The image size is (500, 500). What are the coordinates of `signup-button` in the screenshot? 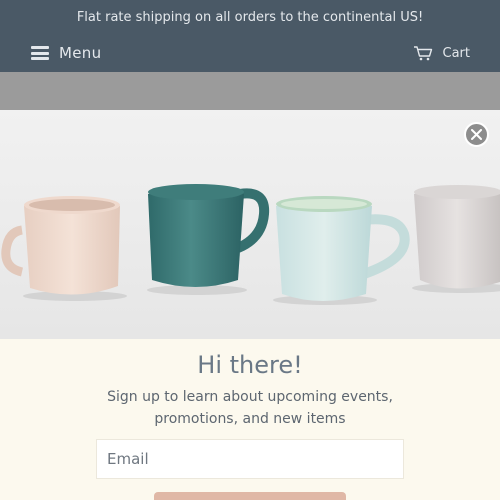 It's located at (250, 496).